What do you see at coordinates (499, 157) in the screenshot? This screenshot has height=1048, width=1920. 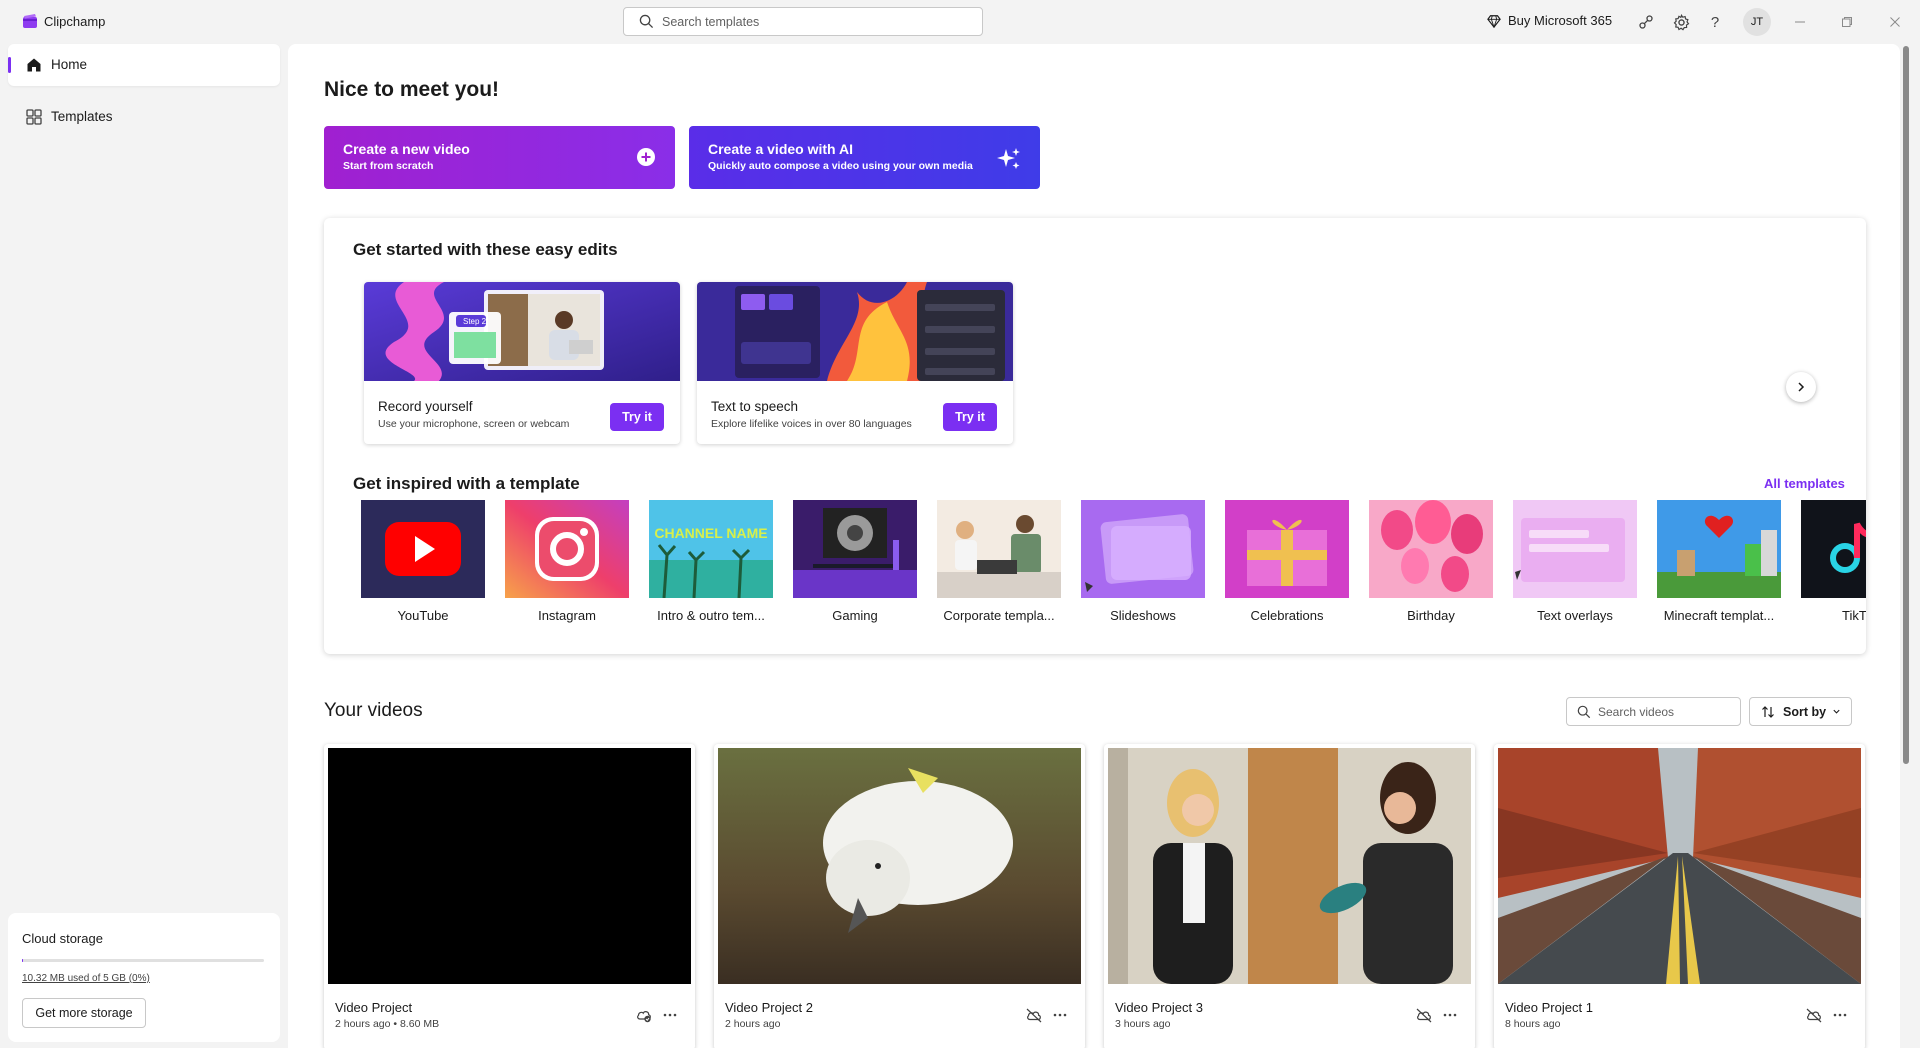 I see `create-new-video-button: Create a new video Start from scratch` at bounding box center [499, 157].